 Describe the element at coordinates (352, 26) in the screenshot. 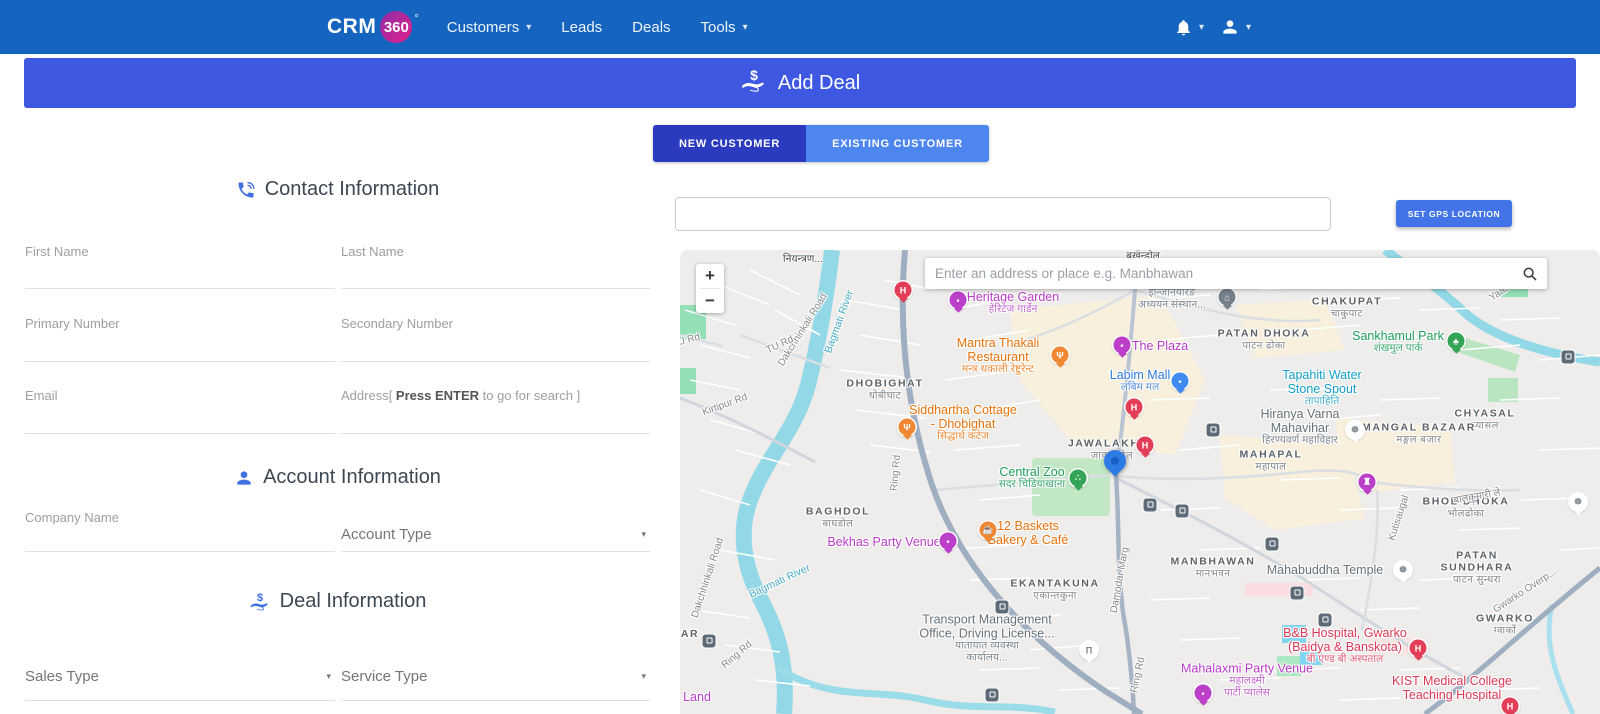

I see `brand-text: CRM` at that location.